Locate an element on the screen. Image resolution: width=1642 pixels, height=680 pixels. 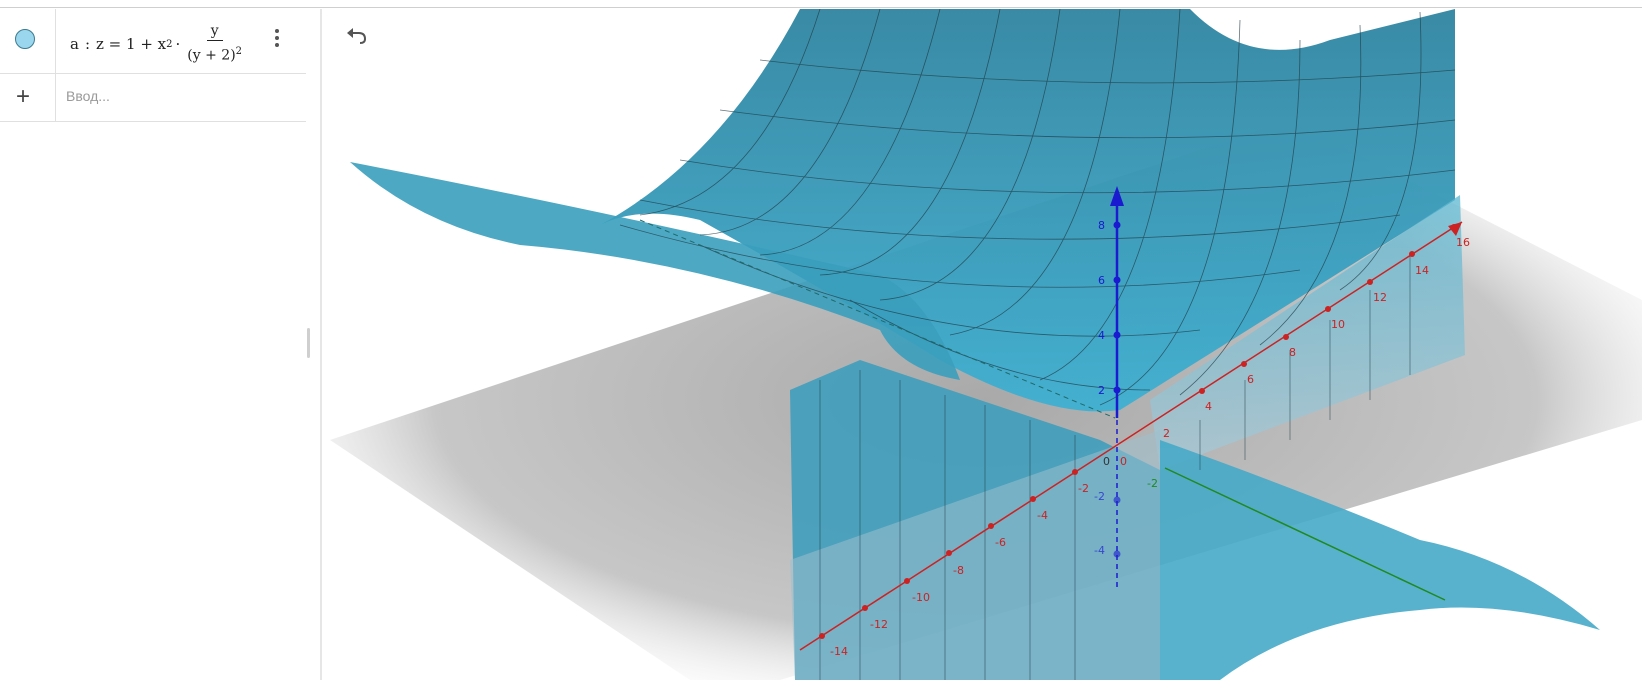
plus-icon: + is located at coordinates (23, 97).